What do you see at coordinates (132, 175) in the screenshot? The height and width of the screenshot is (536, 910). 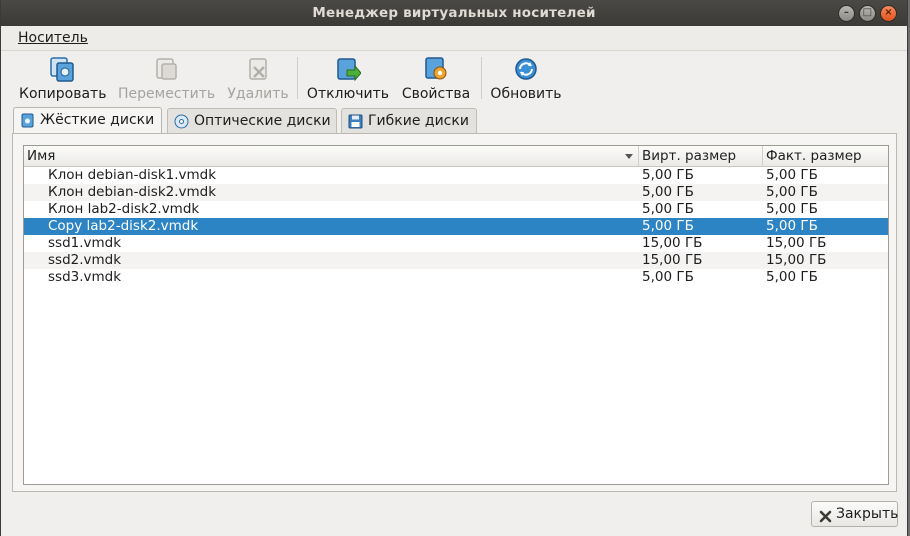 I see `cell-name: Клон debian-disk1.vmdk` at bounding box center [132, 175].